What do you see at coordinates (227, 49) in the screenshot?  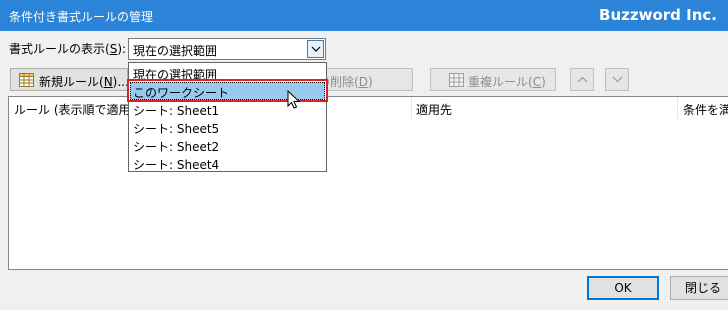 I see `scope-select: 現在の選択範囲` at bounding box center [227, 49].